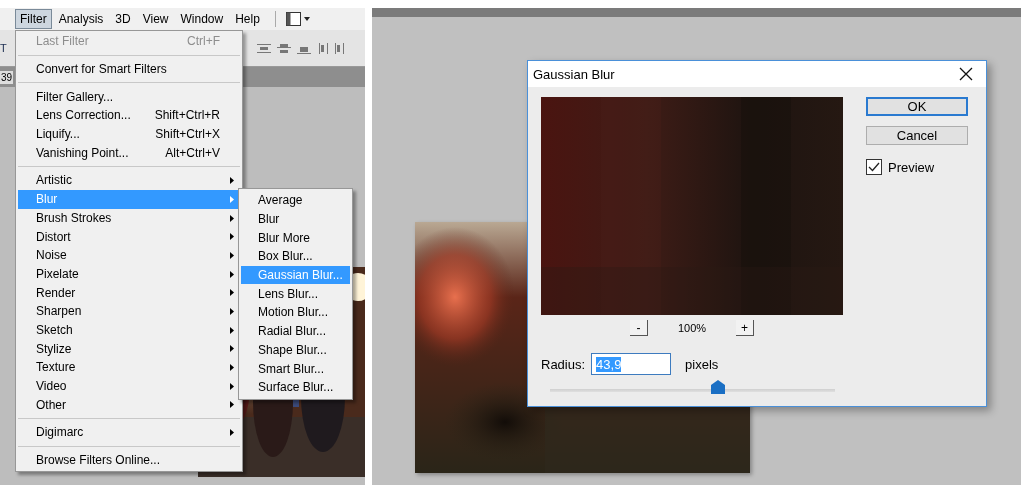  What do you see at coordinates (101, 69) in the screenshot?
I see `menu-item-label: Convert for Smart Filters` at bounding box center [101, 69].